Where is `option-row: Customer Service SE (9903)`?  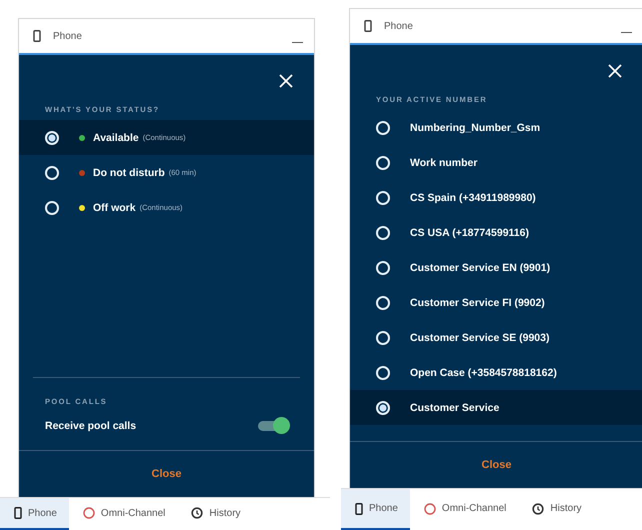
option-row: Customer Service SE (9903) is located at coordinates (496, 337).